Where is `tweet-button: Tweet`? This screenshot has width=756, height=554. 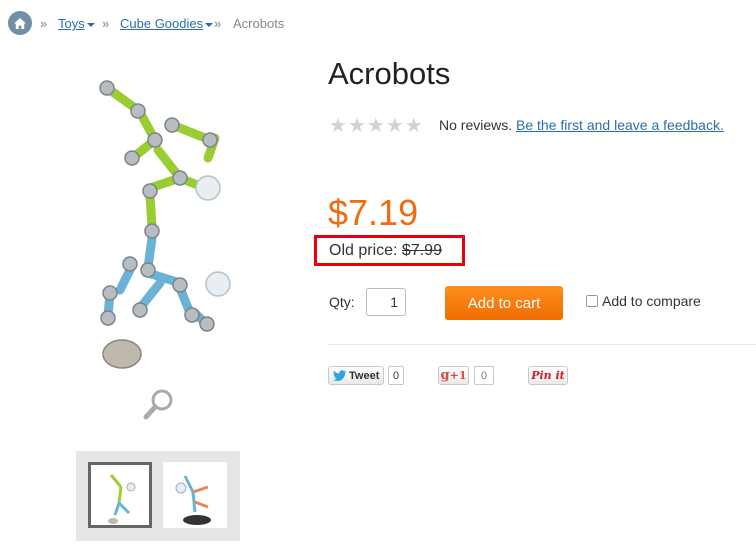
tweet-button: Tweet is located at coordinates (356, 375).